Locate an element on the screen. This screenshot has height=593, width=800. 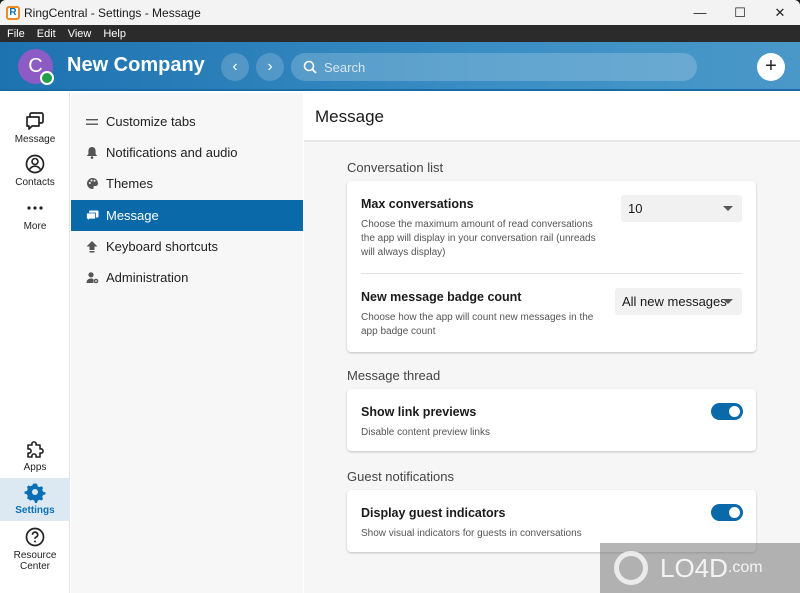
window-title: RingCentral - Settings - Message is located at coordinates (112, 12).